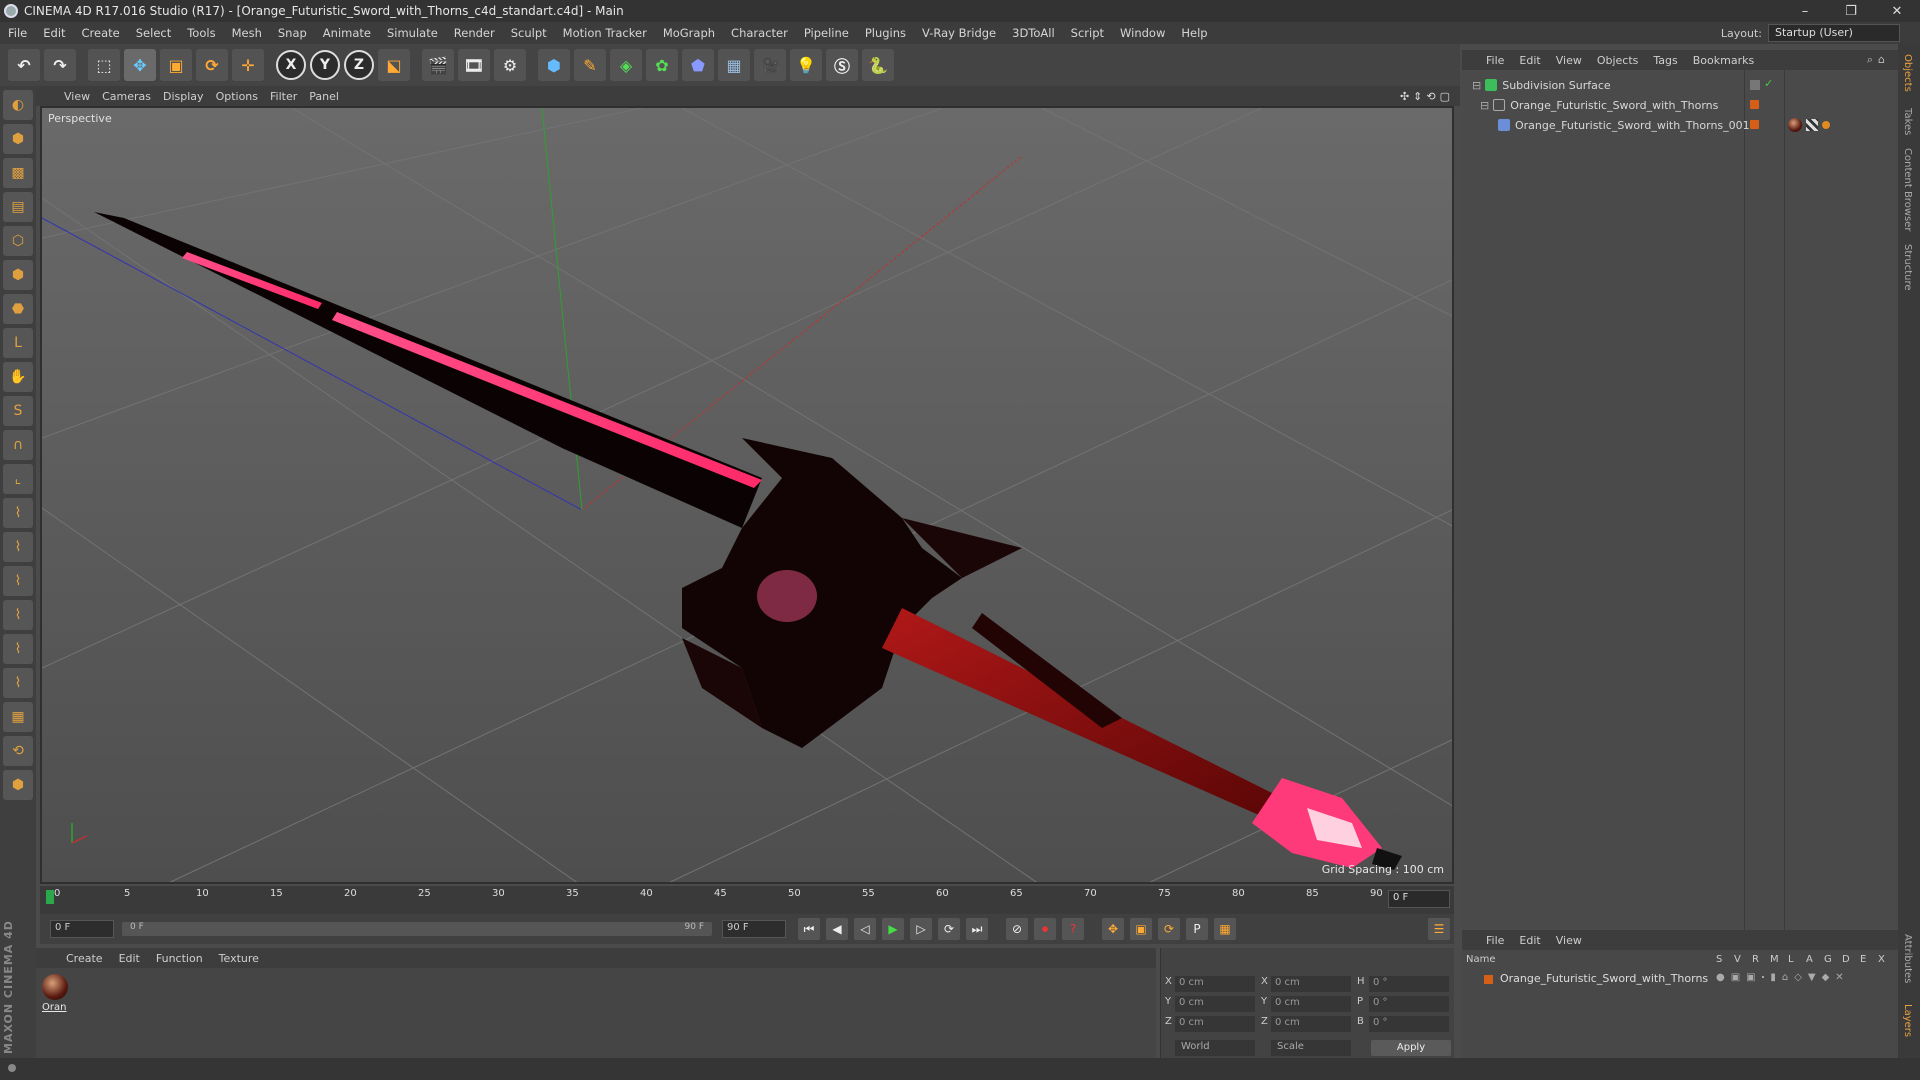  What do you see at coordinates (1537, 60) in the screenshot?
I see `object-menu-edit: Edit` at bounding box center [1537, 60].